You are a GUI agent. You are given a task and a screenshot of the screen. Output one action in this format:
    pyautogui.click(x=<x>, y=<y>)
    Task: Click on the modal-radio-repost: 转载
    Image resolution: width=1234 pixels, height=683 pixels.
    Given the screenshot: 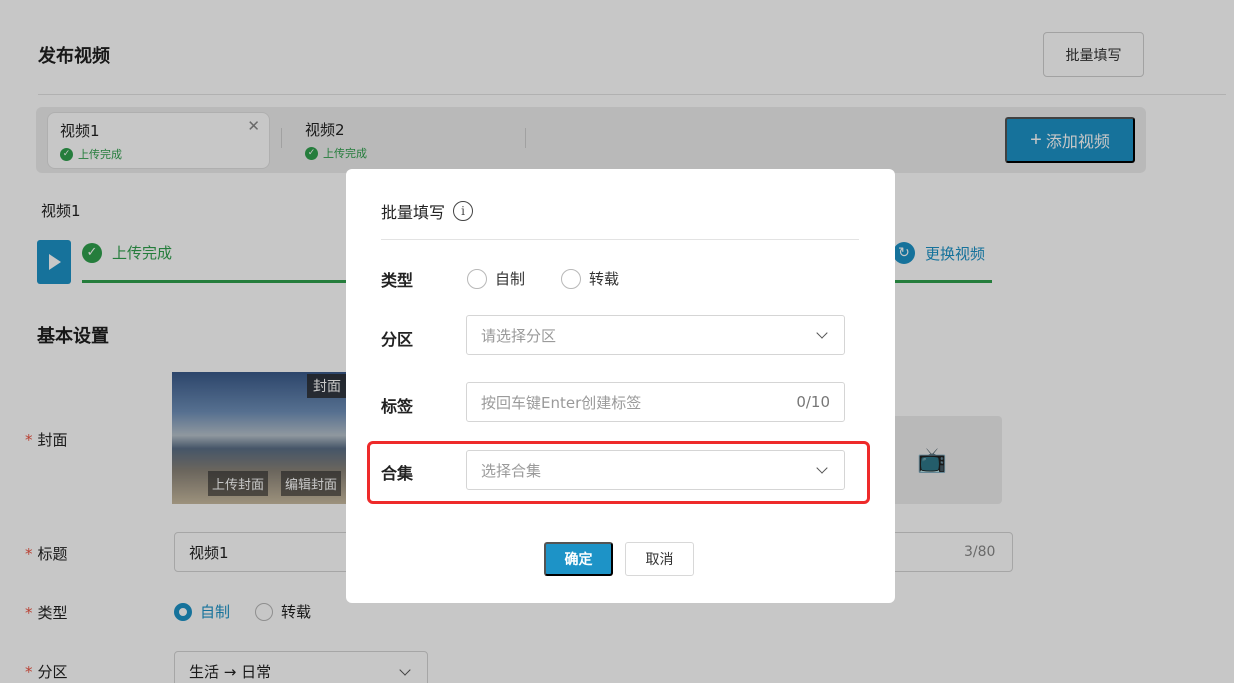 What is the action you would take?
    pyautogui.click(x=590, y=278)
    